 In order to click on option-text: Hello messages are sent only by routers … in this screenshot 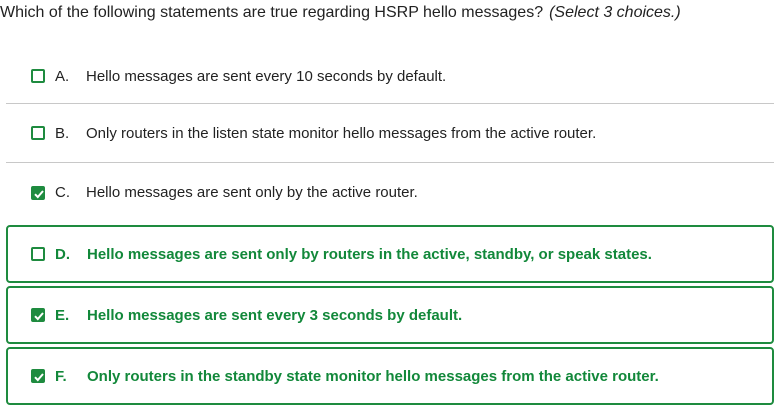, I will do `click(369, 254)`.